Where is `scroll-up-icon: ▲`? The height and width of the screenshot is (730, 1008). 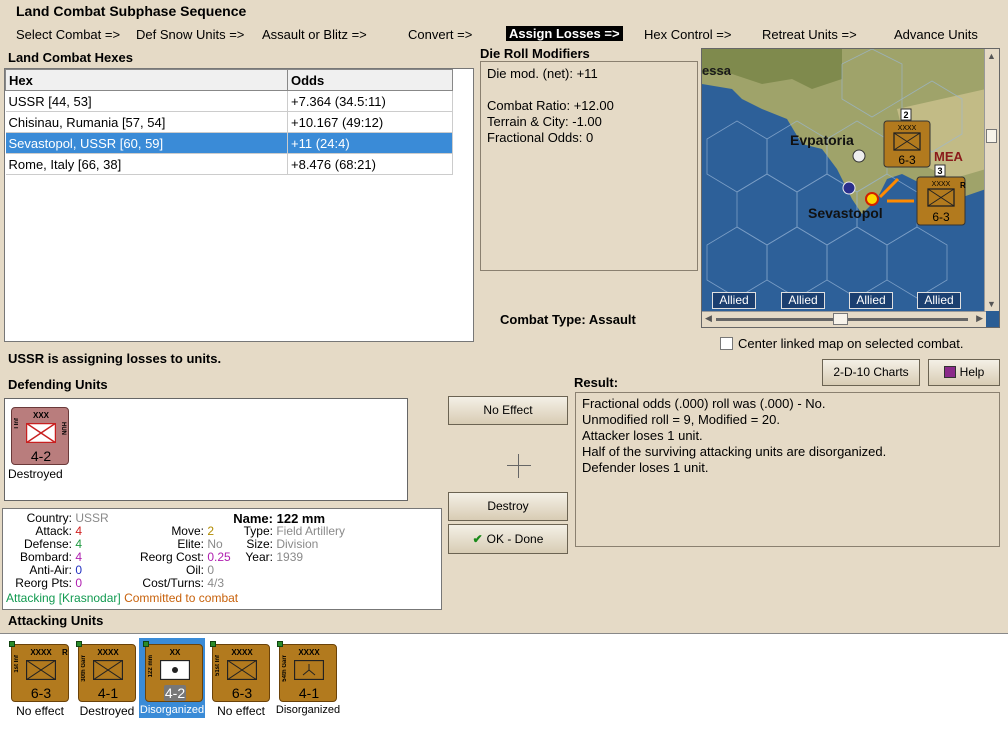
scroll-up-icon: ▲ is located at coordinates (991, 56).